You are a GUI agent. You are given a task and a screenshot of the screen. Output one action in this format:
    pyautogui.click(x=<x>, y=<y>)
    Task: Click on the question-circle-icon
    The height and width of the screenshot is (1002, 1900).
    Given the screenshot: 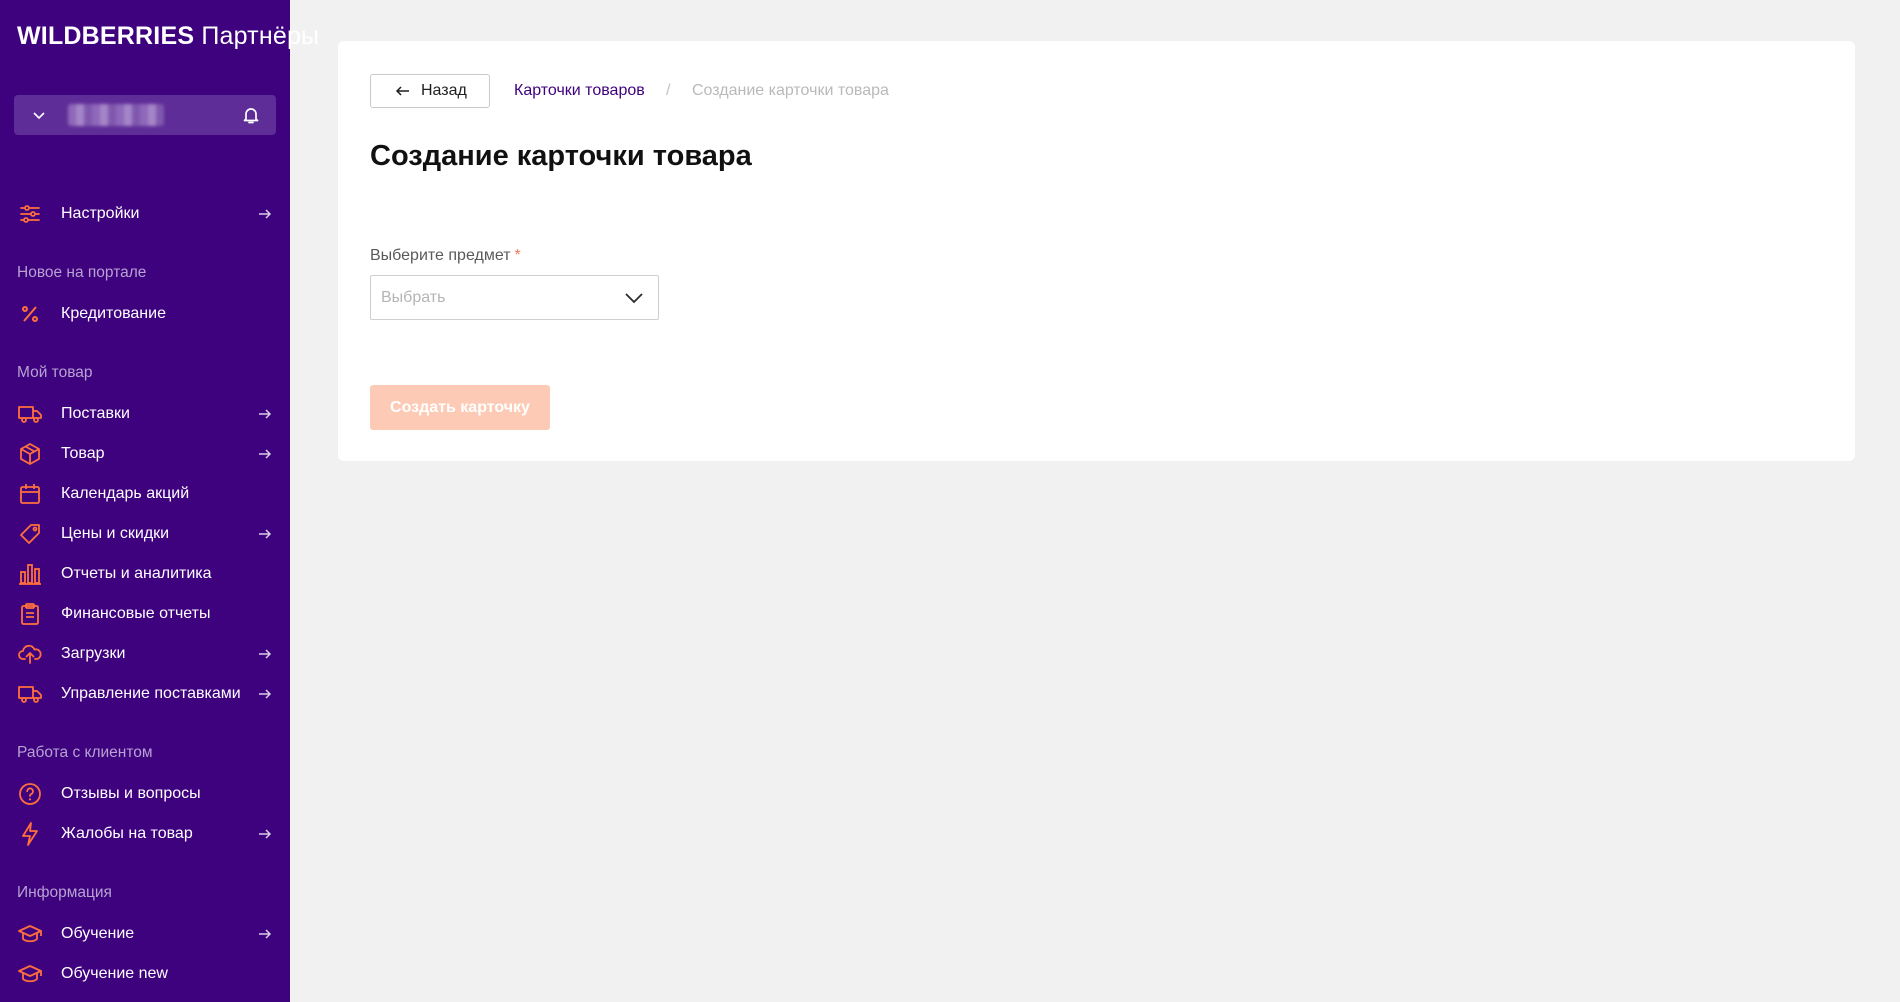 What is the action you would take?
    pyautogui.click(x=30, y=794)
    